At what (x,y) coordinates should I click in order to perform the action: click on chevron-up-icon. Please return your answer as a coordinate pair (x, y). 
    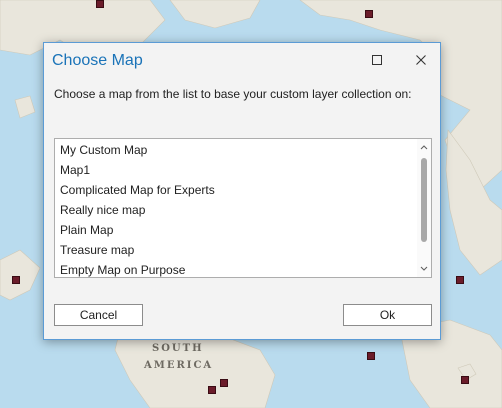
    Looking at the image, I should click on (424, 147).